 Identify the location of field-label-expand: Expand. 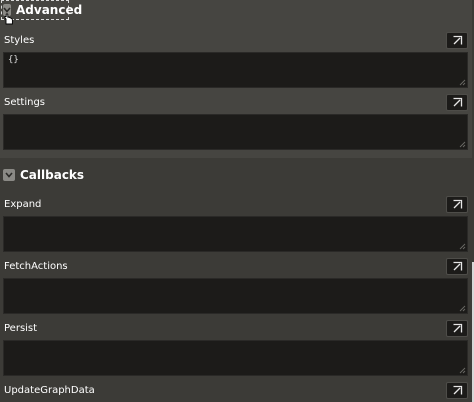
(23, 204).